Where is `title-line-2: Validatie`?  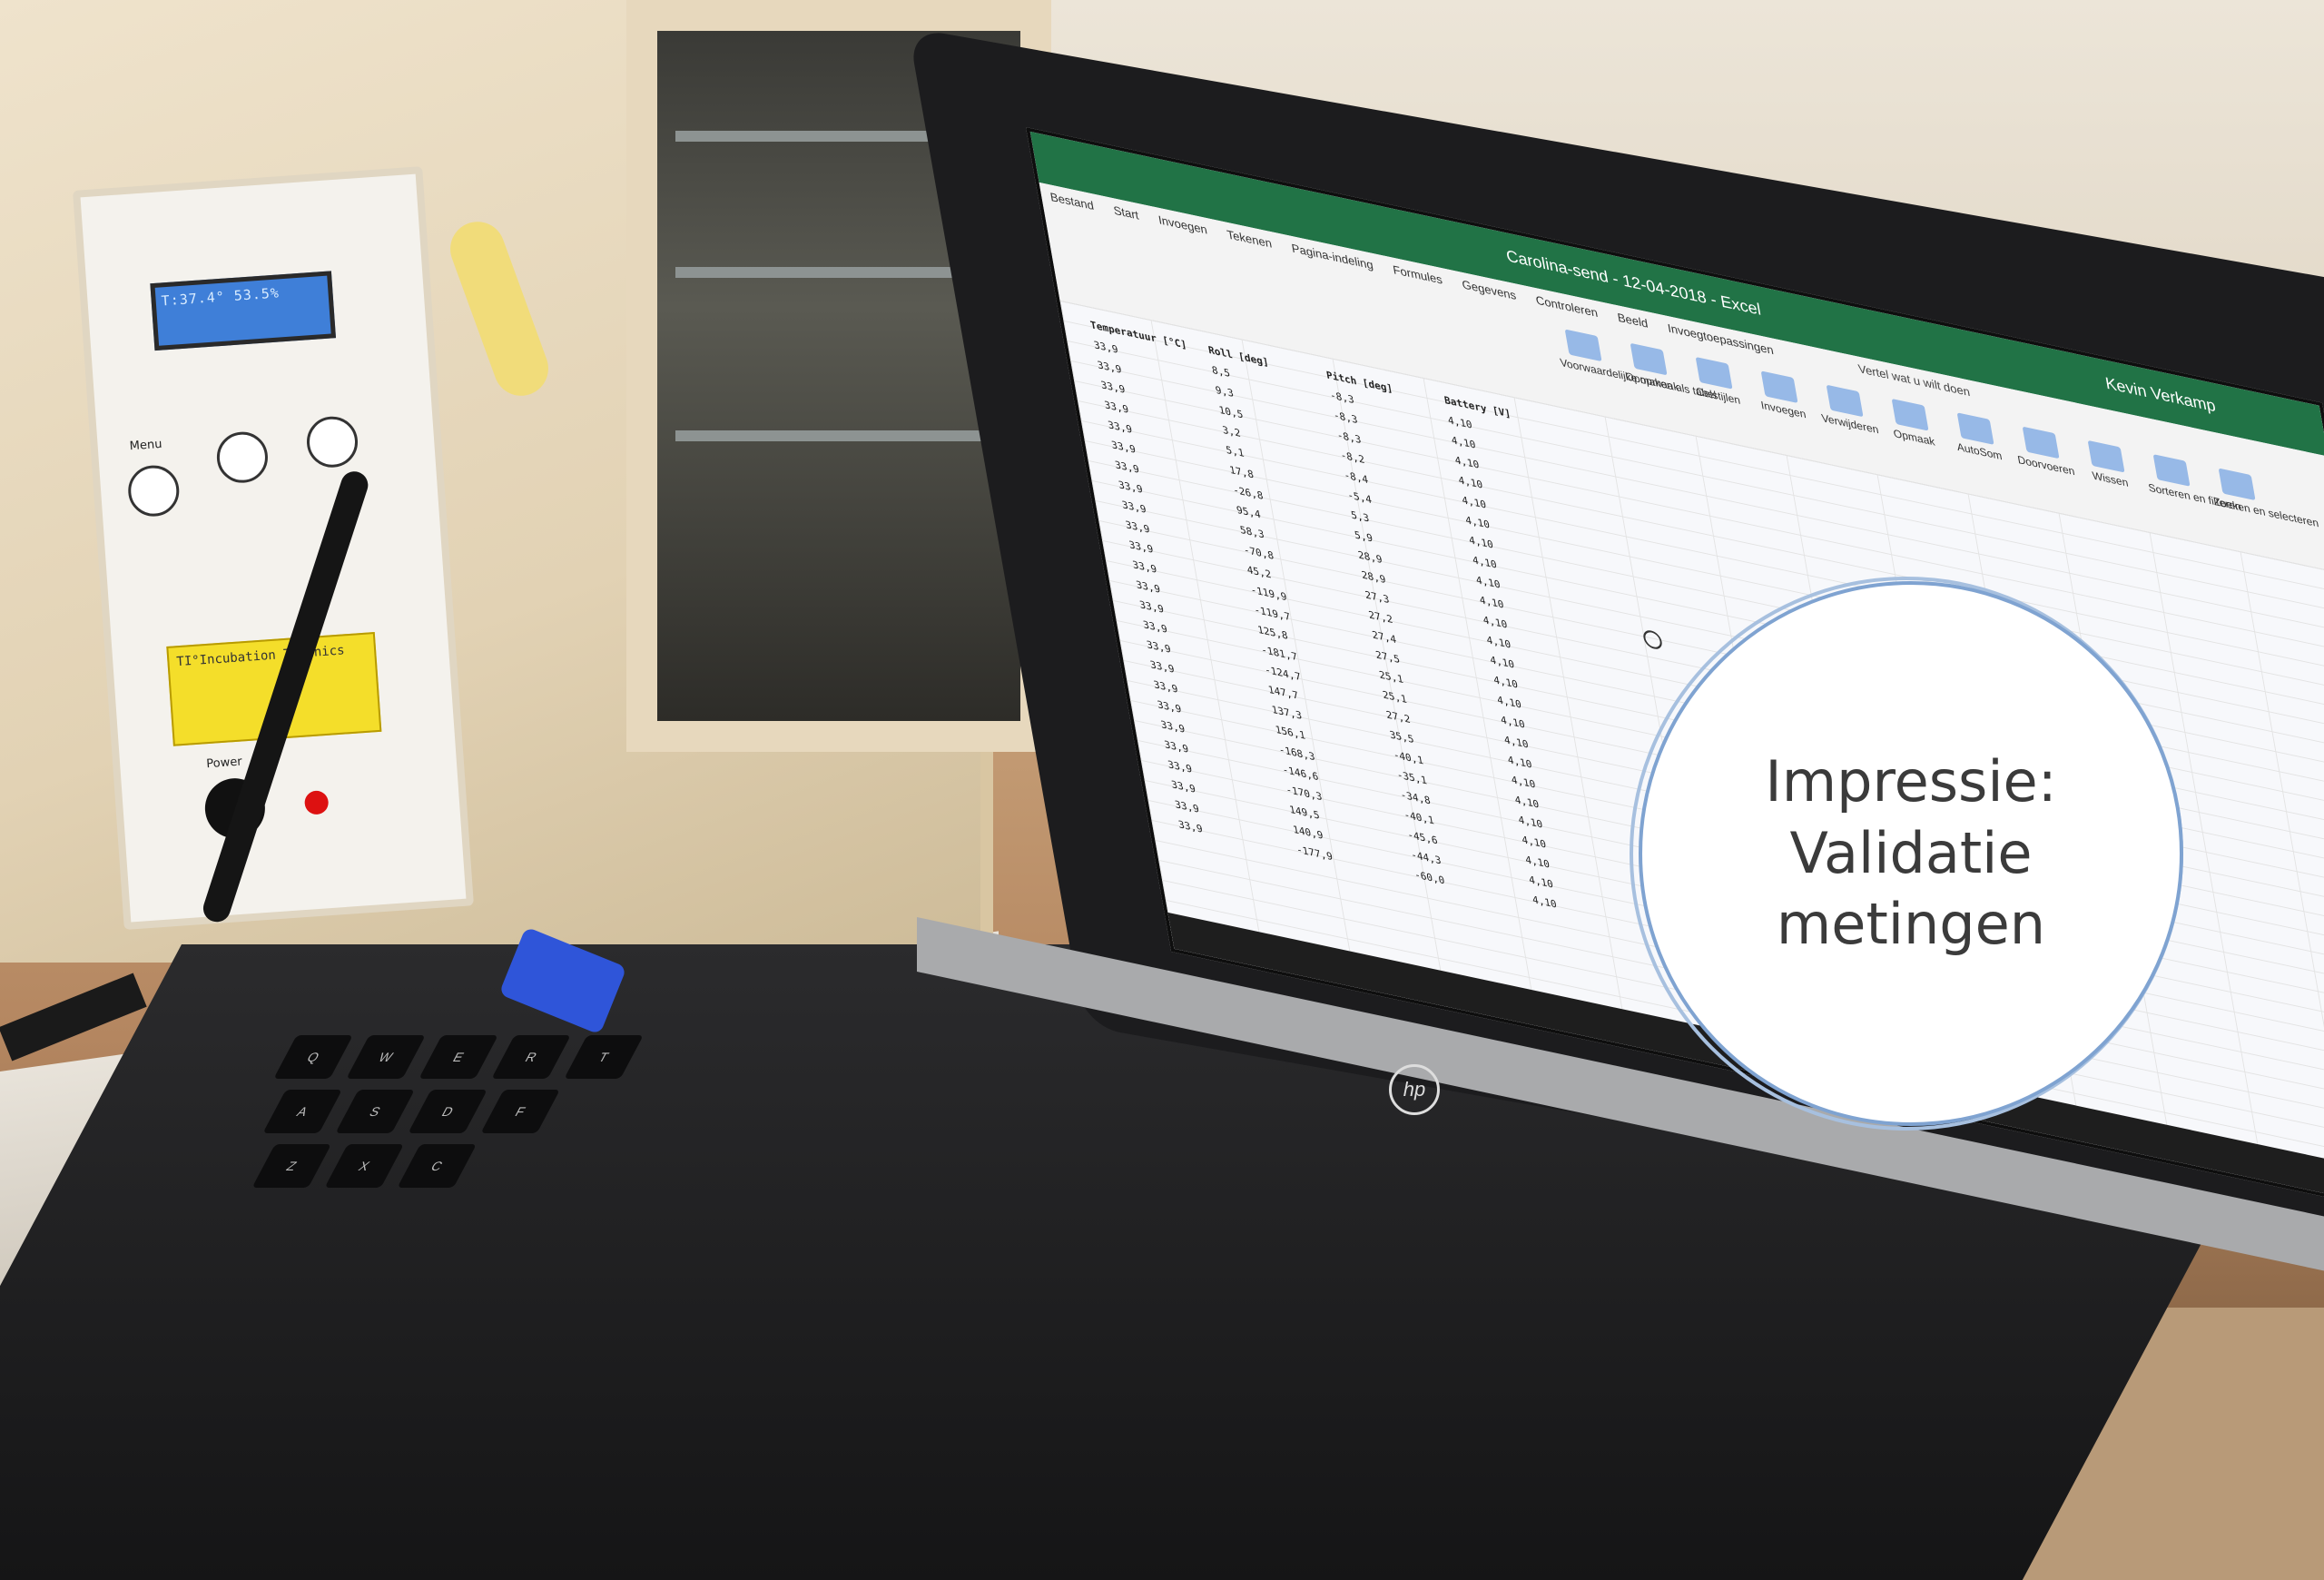
title-line-2: Validatie is located at coordinates (1911, 853).